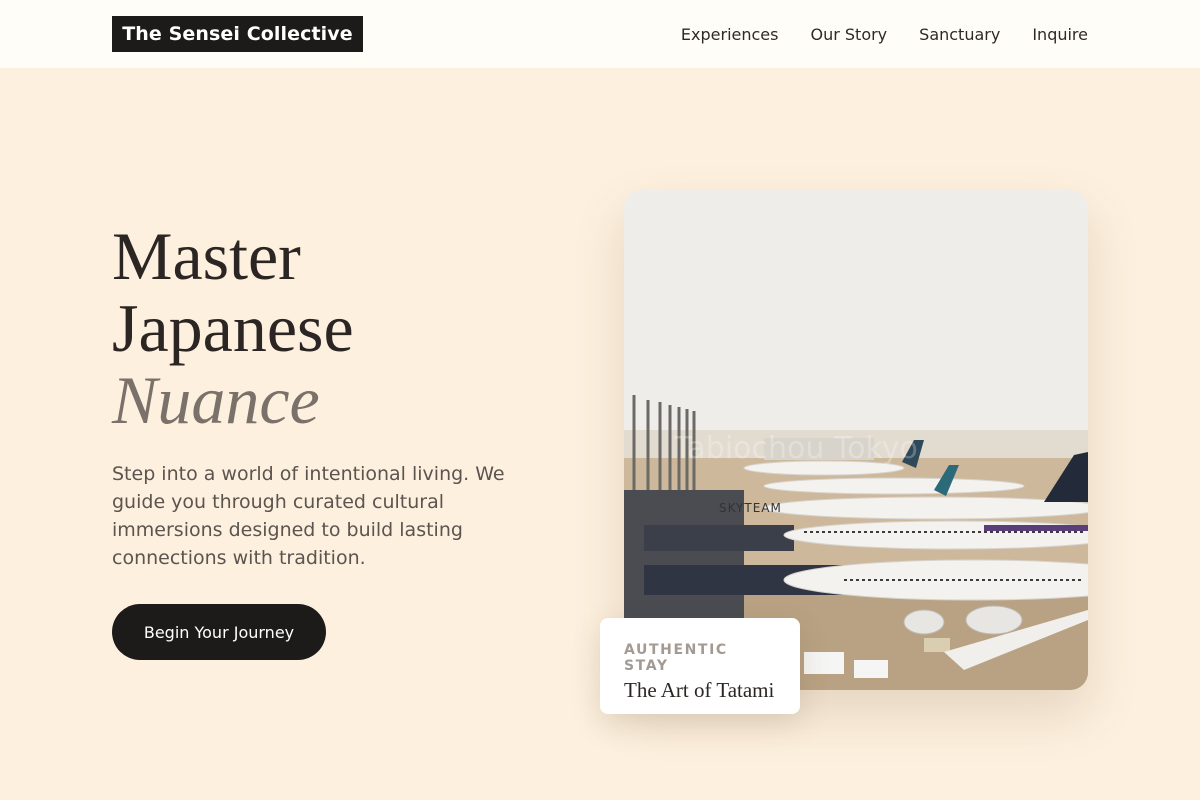 This screenshot has height=800, width=1200. Describe the element at coordinates (730, 34) in the screenshot. I see `nav-experiences: Experiences` at that location.